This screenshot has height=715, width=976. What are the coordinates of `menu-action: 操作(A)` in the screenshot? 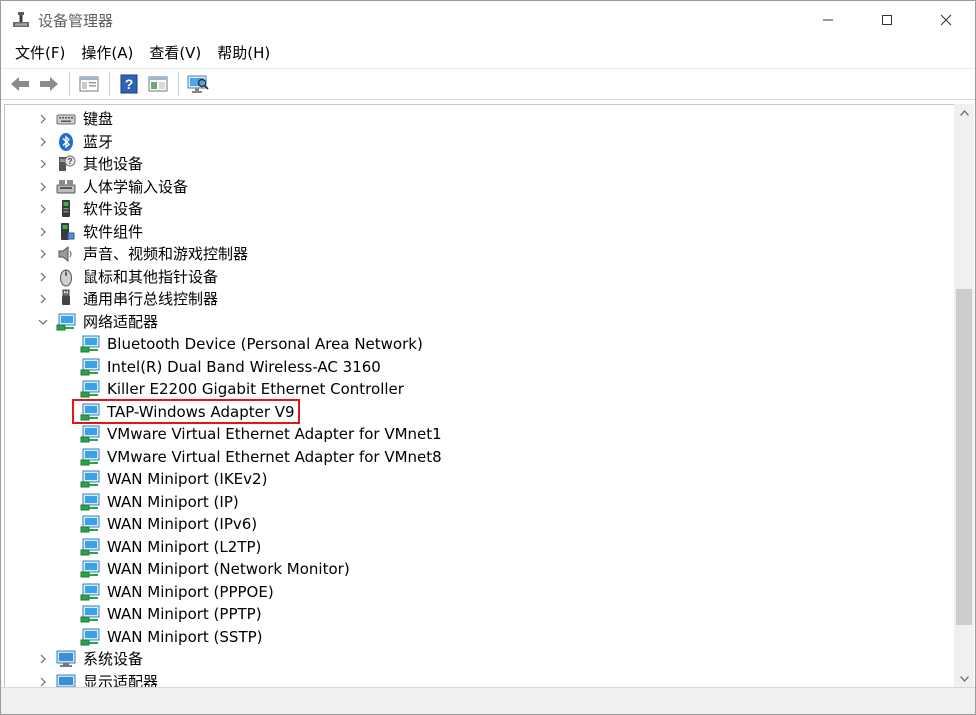 It's located at (107, 53).